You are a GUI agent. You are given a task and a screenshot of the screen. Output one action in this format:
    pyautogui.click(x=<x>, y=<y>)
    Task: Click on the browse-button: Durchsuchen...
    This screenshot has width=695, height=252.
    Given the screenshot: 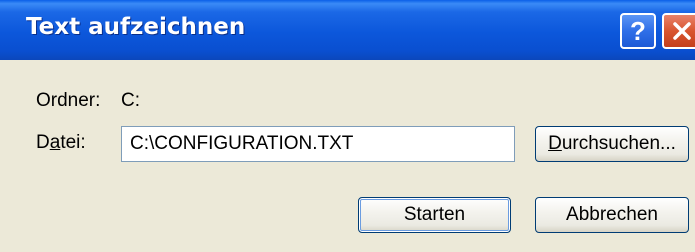 What is the action you would take?
    pyautogui.click(x=612, y=144)
    